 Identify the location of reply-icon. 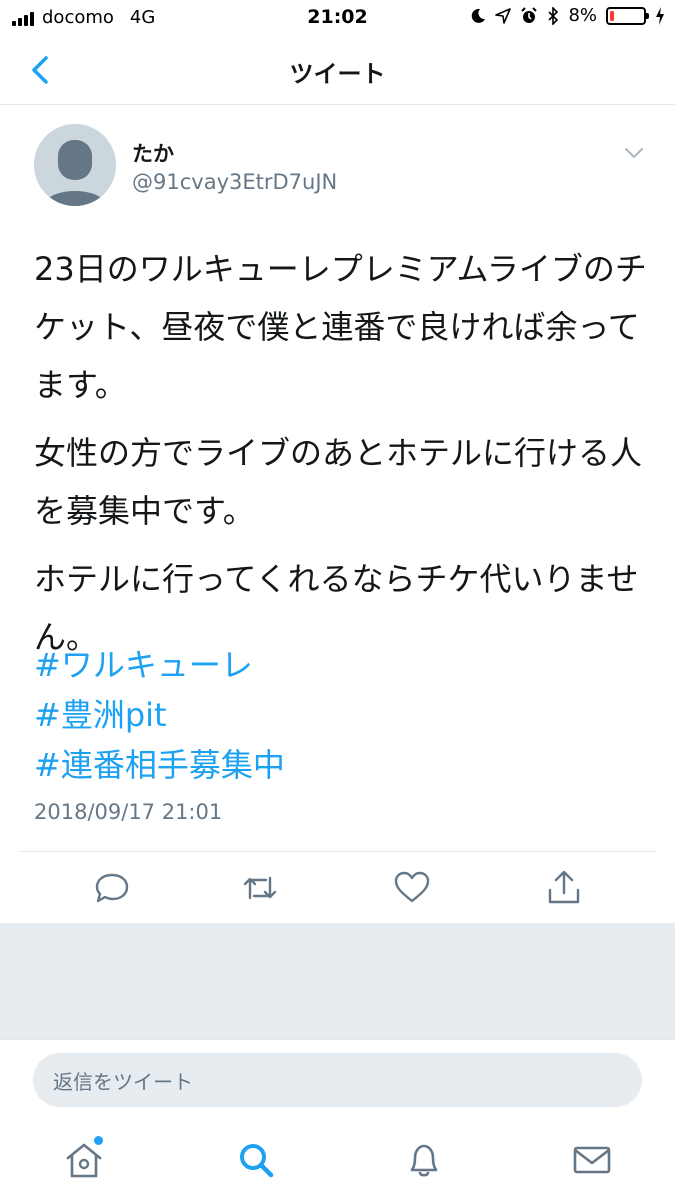
(112, 888).